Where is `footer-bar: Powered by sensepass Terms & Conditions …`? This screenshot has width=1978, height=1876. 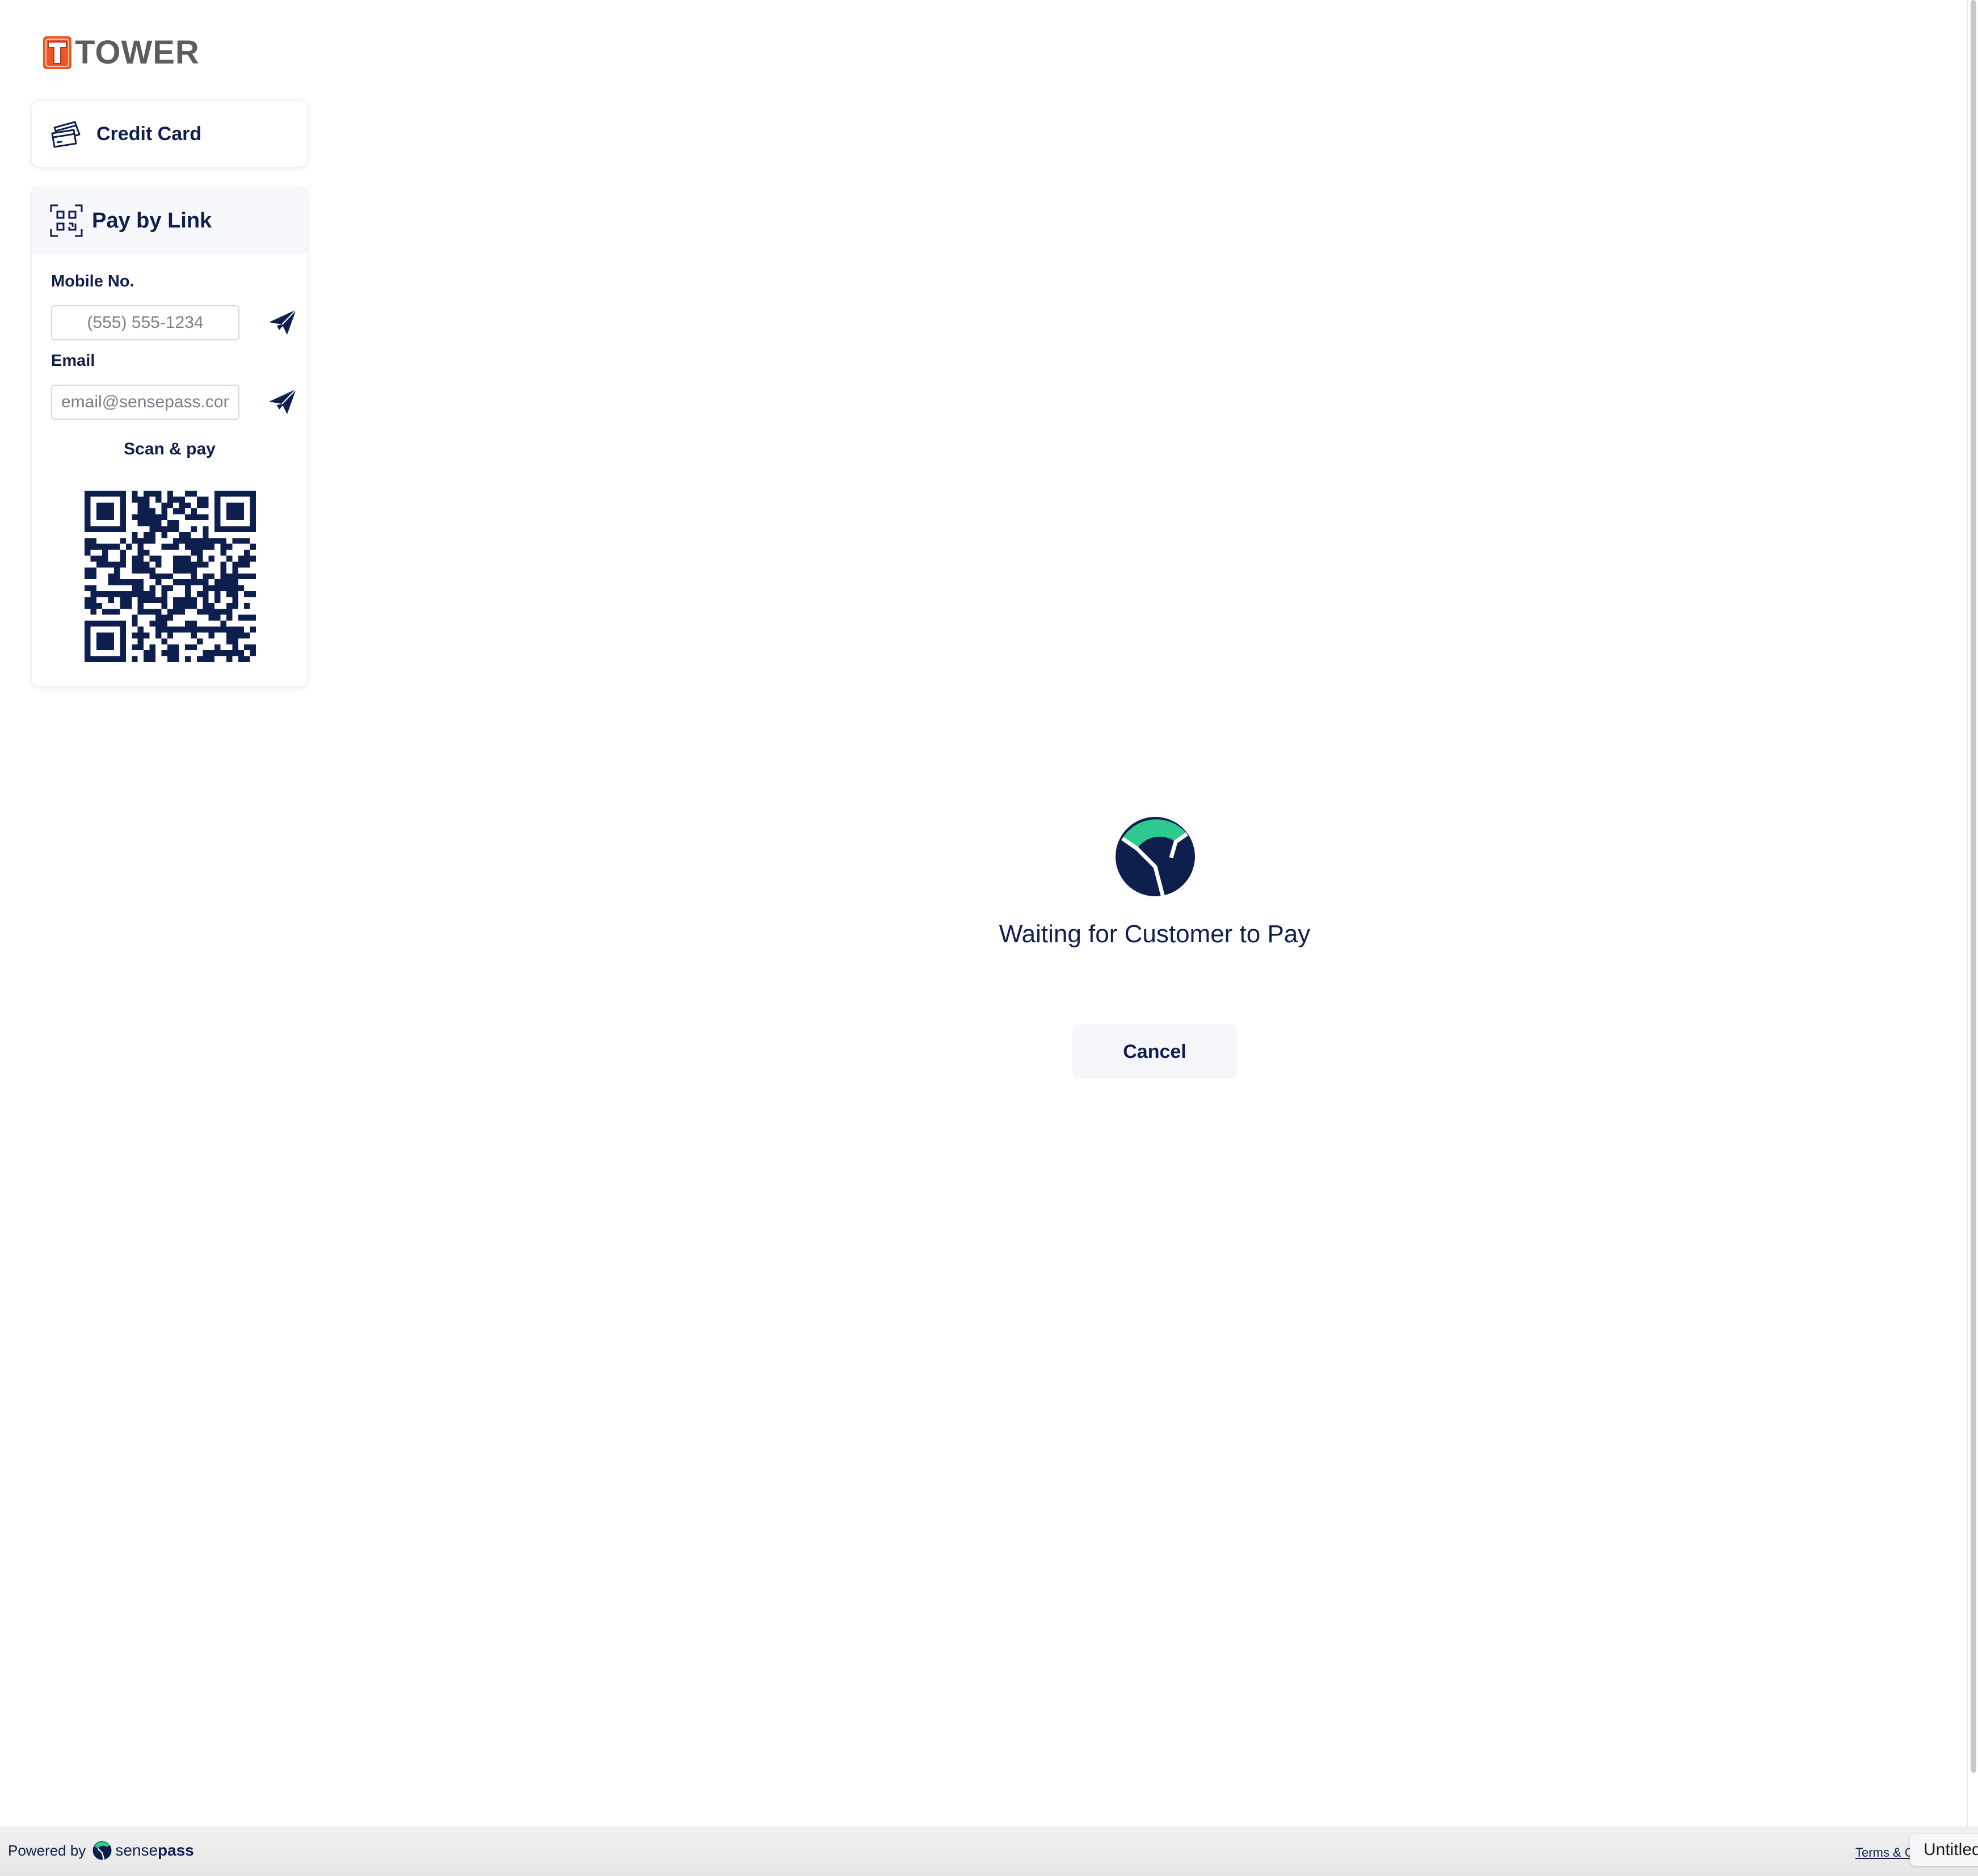
footer-bar: Powered by sensepass Terms & Conditions … is located at coordinates (989, 1852).